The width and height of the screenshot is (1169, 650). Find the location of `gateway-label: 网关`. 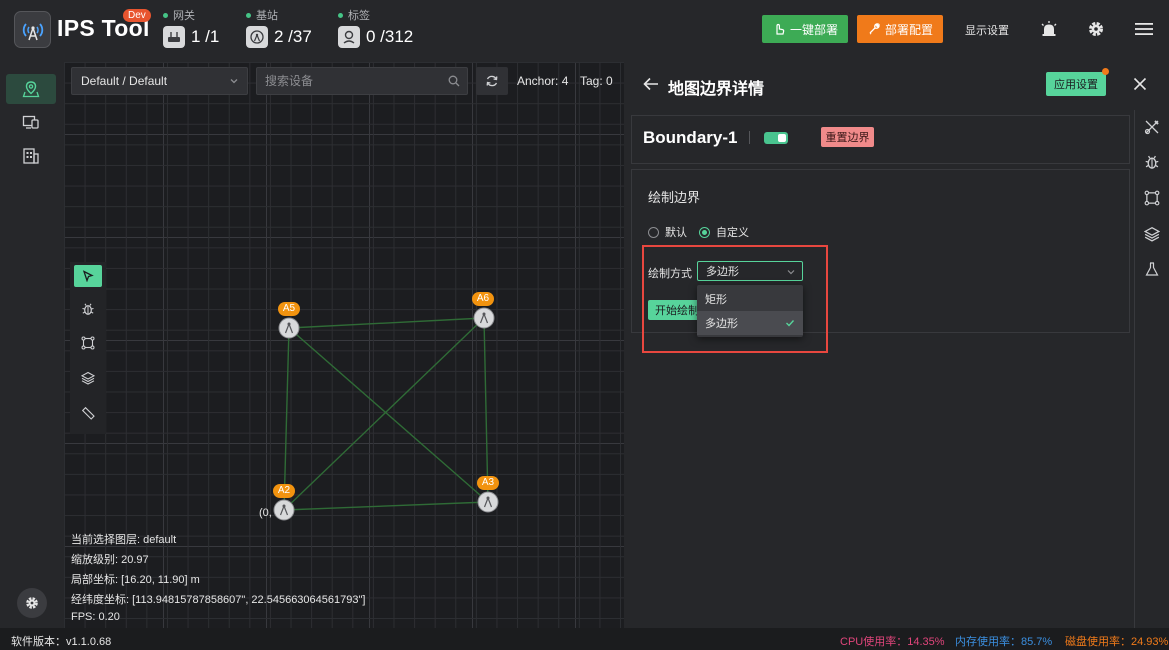

gateway-label: 网关 is located at coordinates (184, 16).